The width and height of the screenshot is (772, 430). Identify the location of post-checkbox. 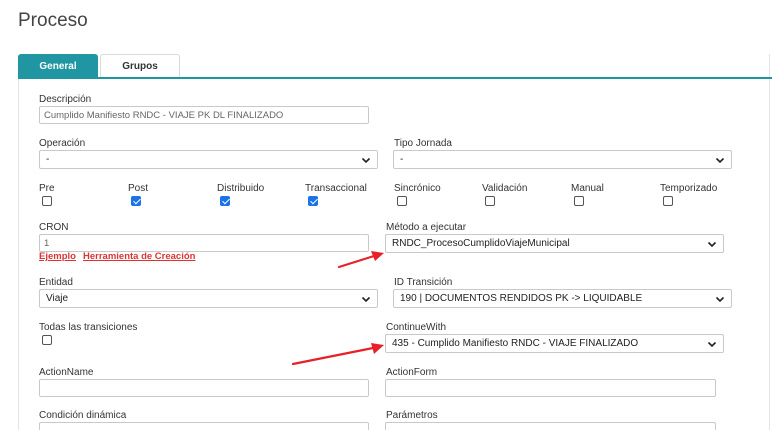
(136, 201).